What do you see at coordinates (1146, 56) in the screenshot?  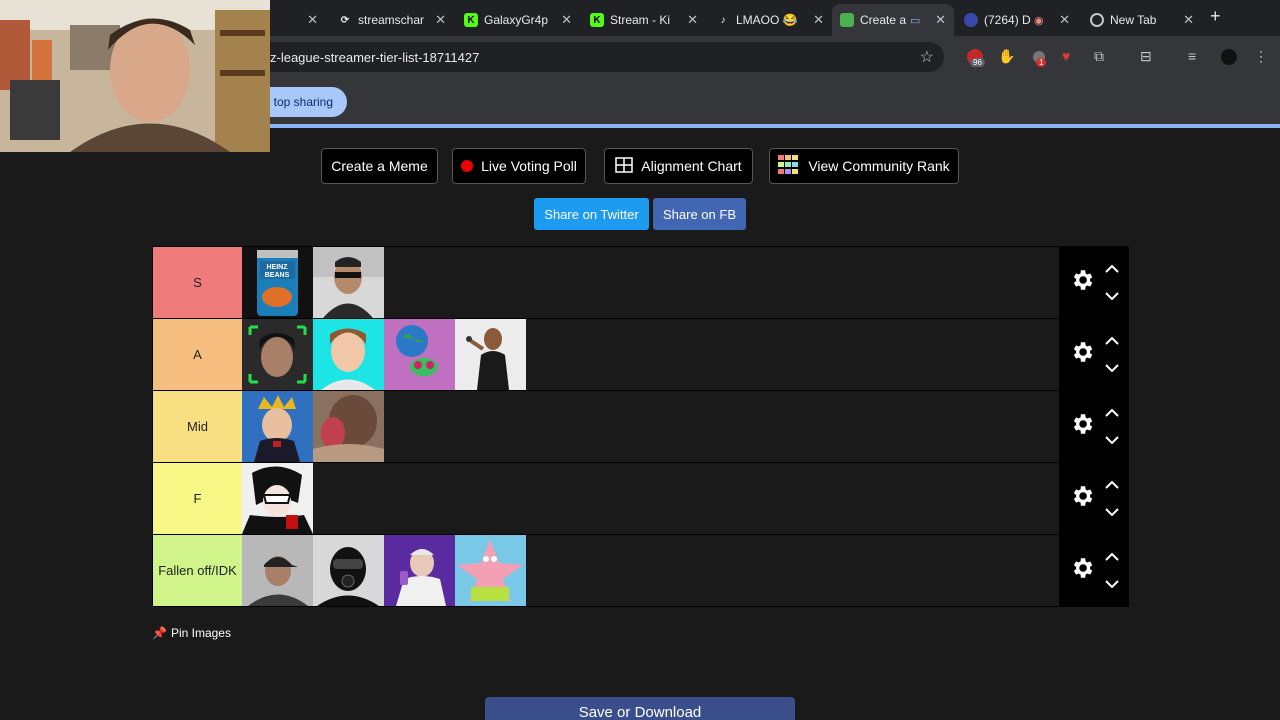 I see `tab-search-icon: ⊟` at bounding box center [1146, 56].